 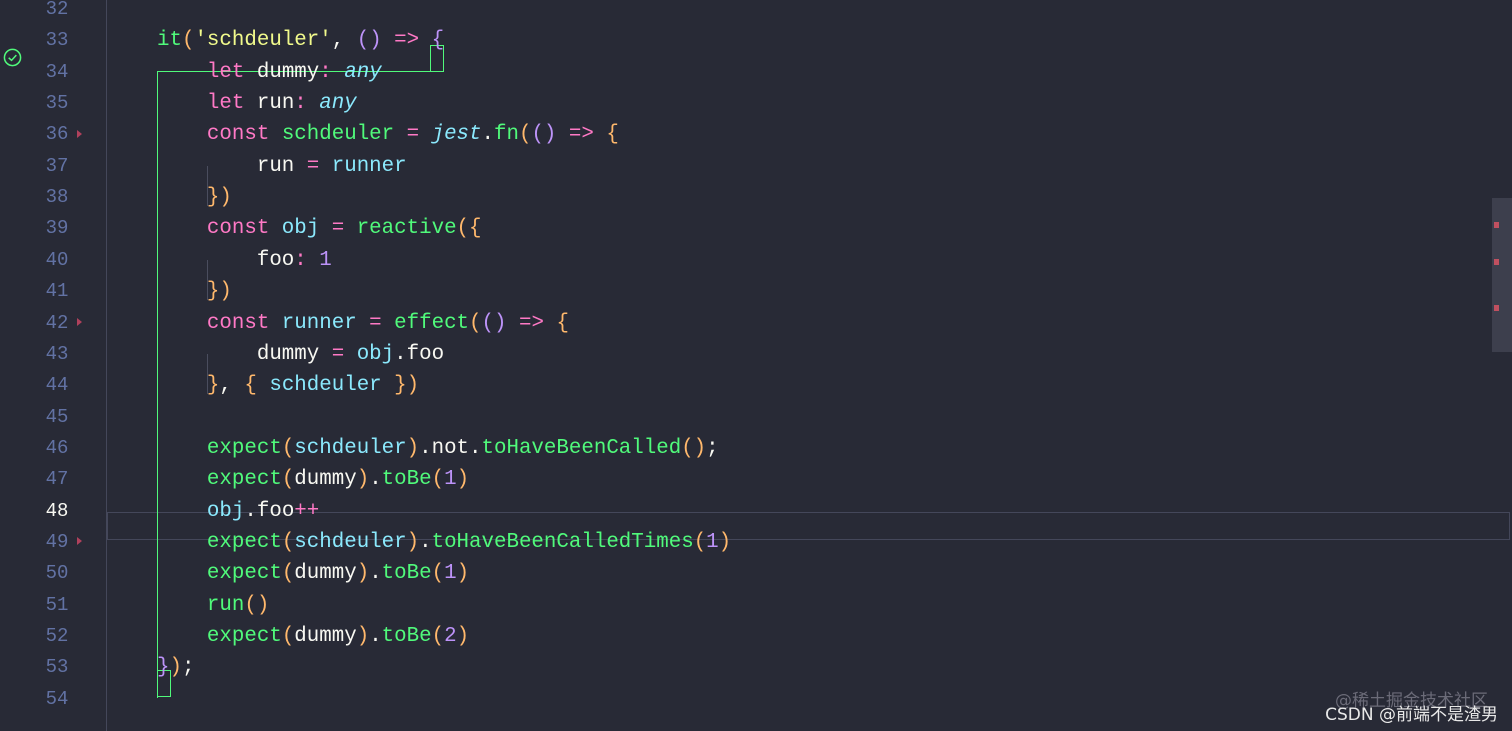 I want to click on line-number: 39, so click(x=57, y=228).